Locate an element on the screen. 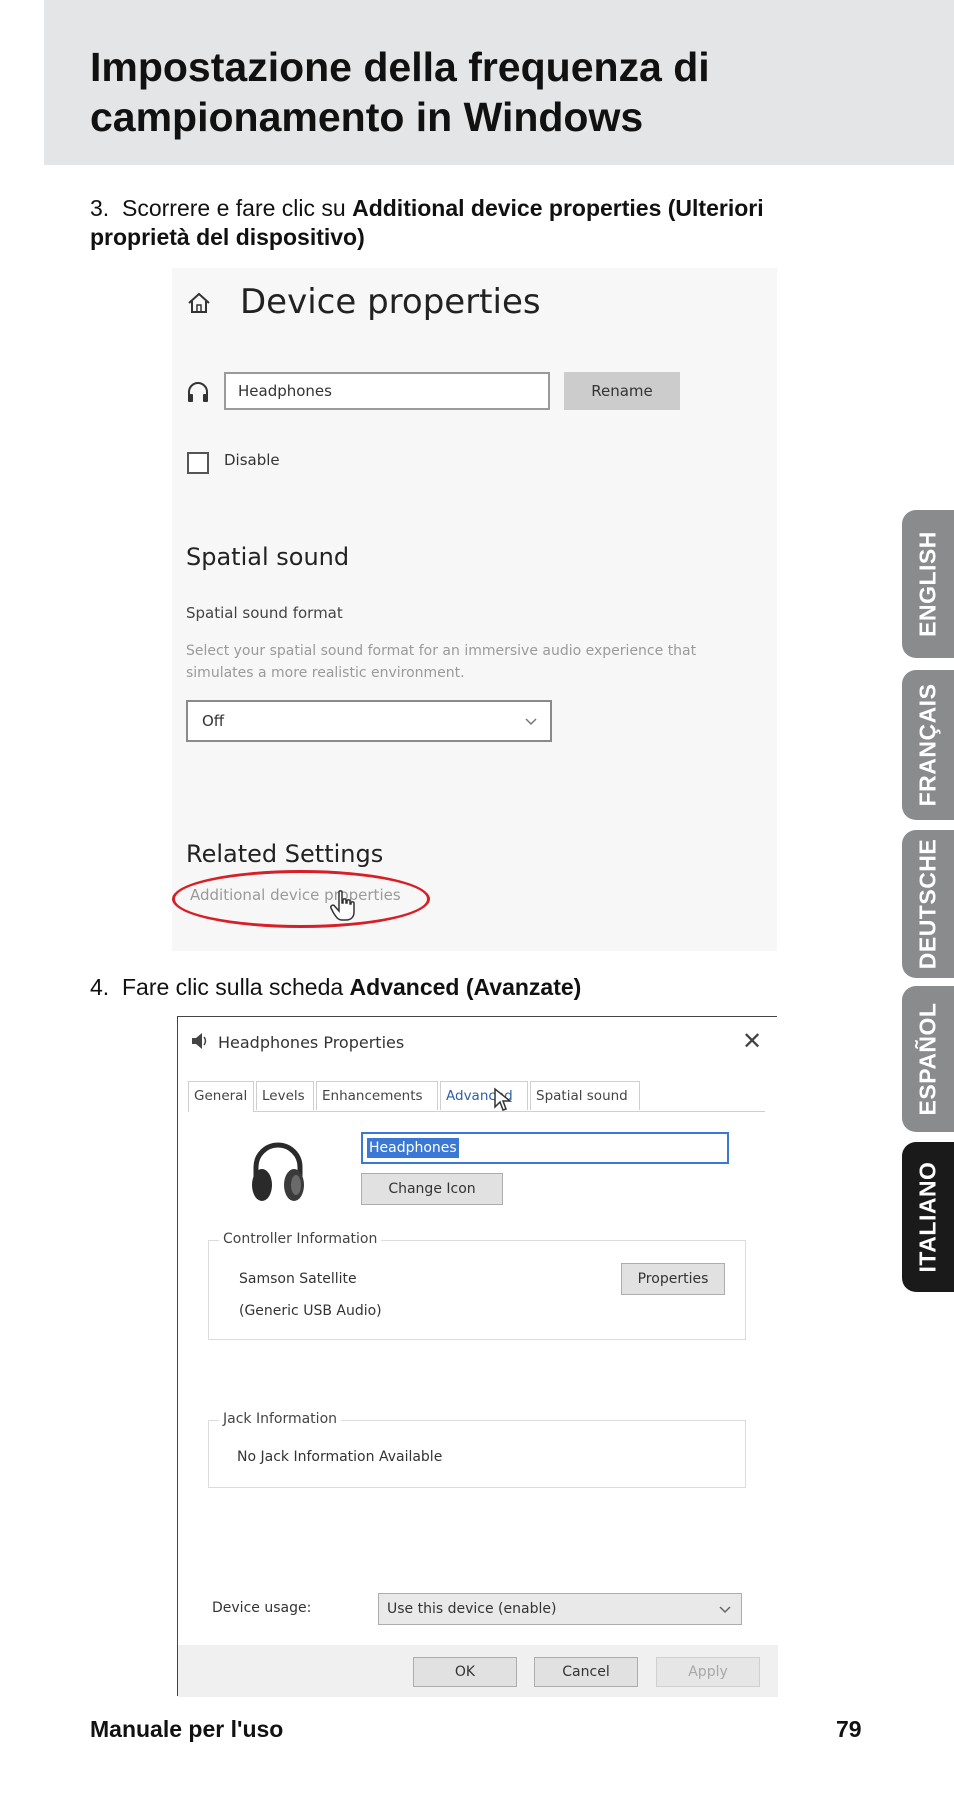  language-tab-label: DEUTSCHE is located at coordinates (927, 904).